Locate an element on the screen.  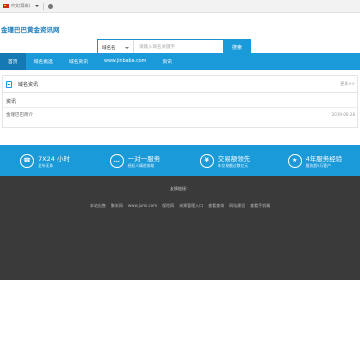
divider is located at coordinates (44, 6).